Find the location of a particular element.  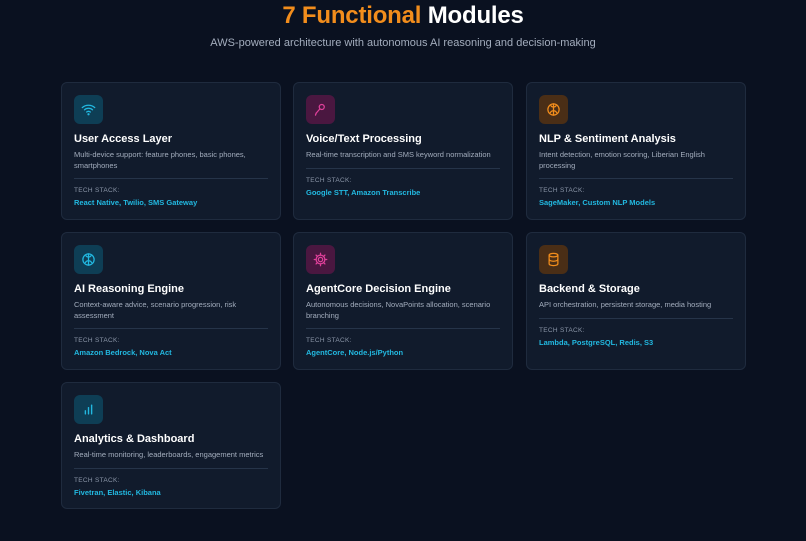

module-title: NLP & Sentiment Analysis is located at coordinates (607, 139).